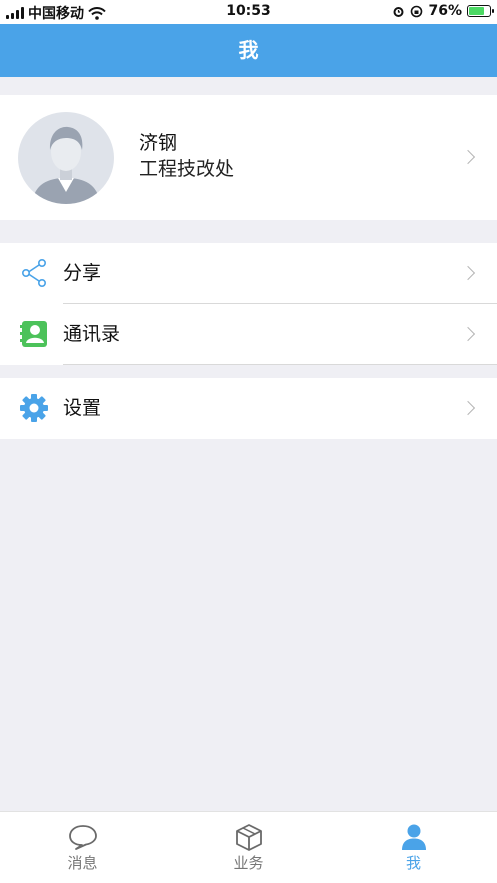 The width and height of the screenshot is (497, 883). I want to click on menu-item-contacts: 通讯录, so click(248, 334).